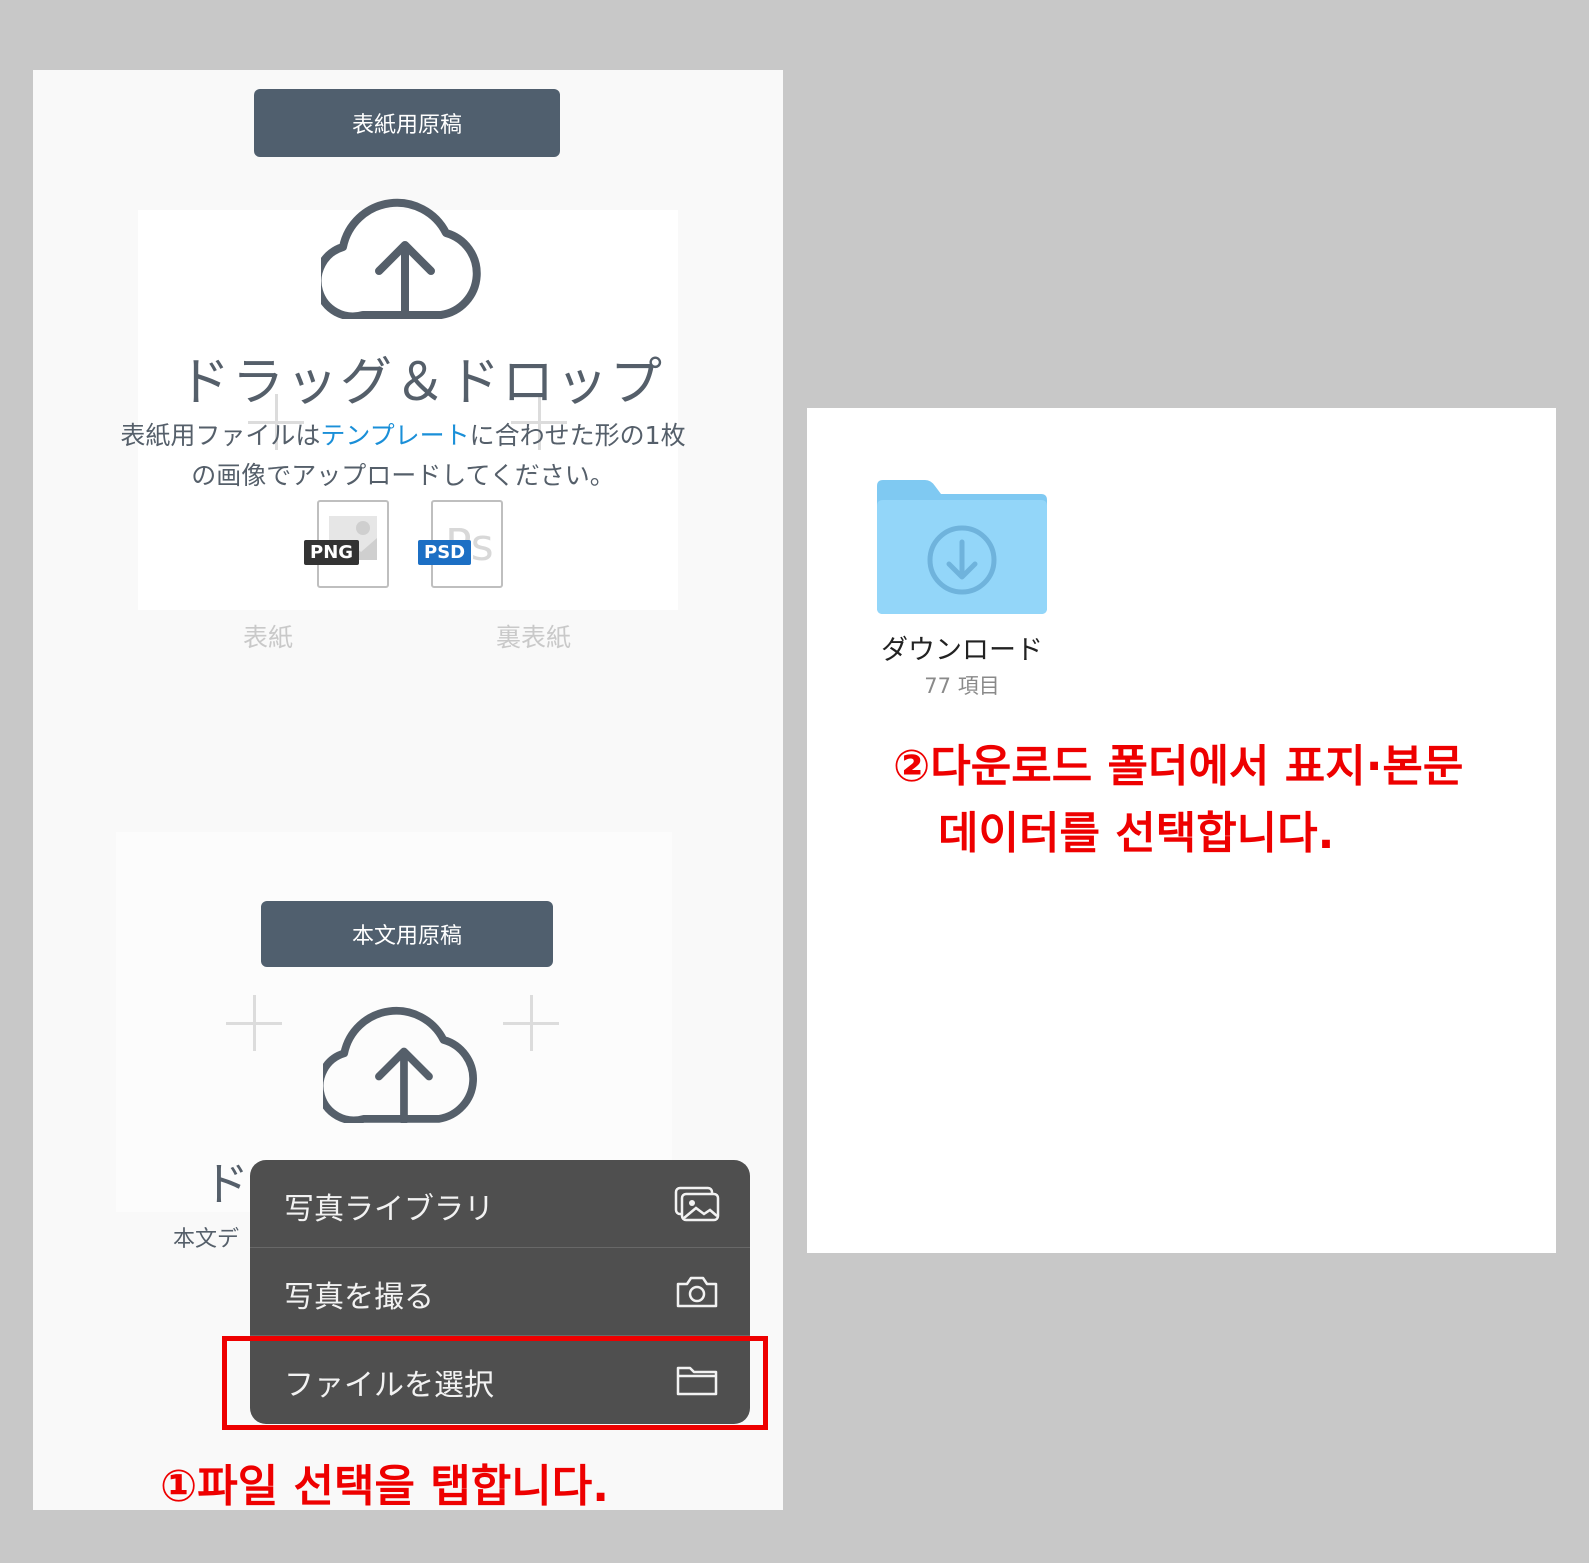  What do you see at coordinates (394, 435) in the screenshot?
I see `template-link: テンプレート` at bounding box center [394, 435].